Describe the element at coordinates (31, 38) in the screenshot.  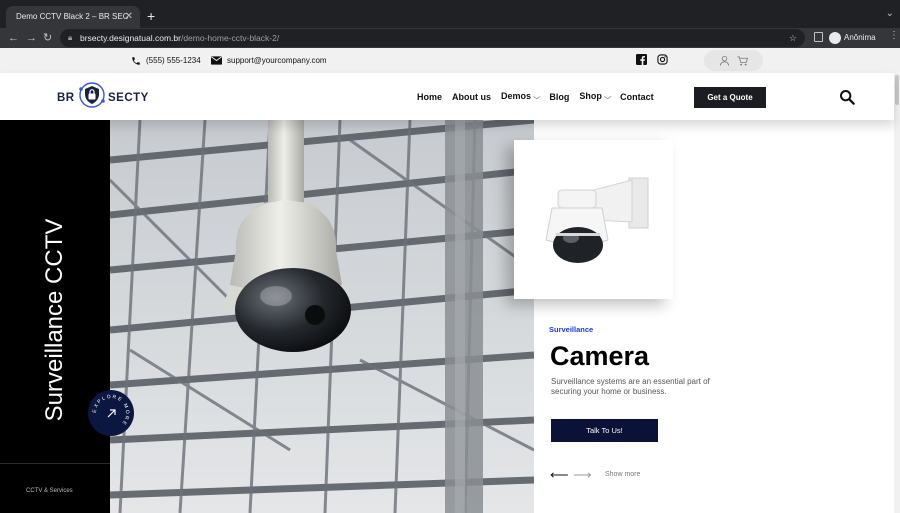
I see `forward-button: →` at that location.